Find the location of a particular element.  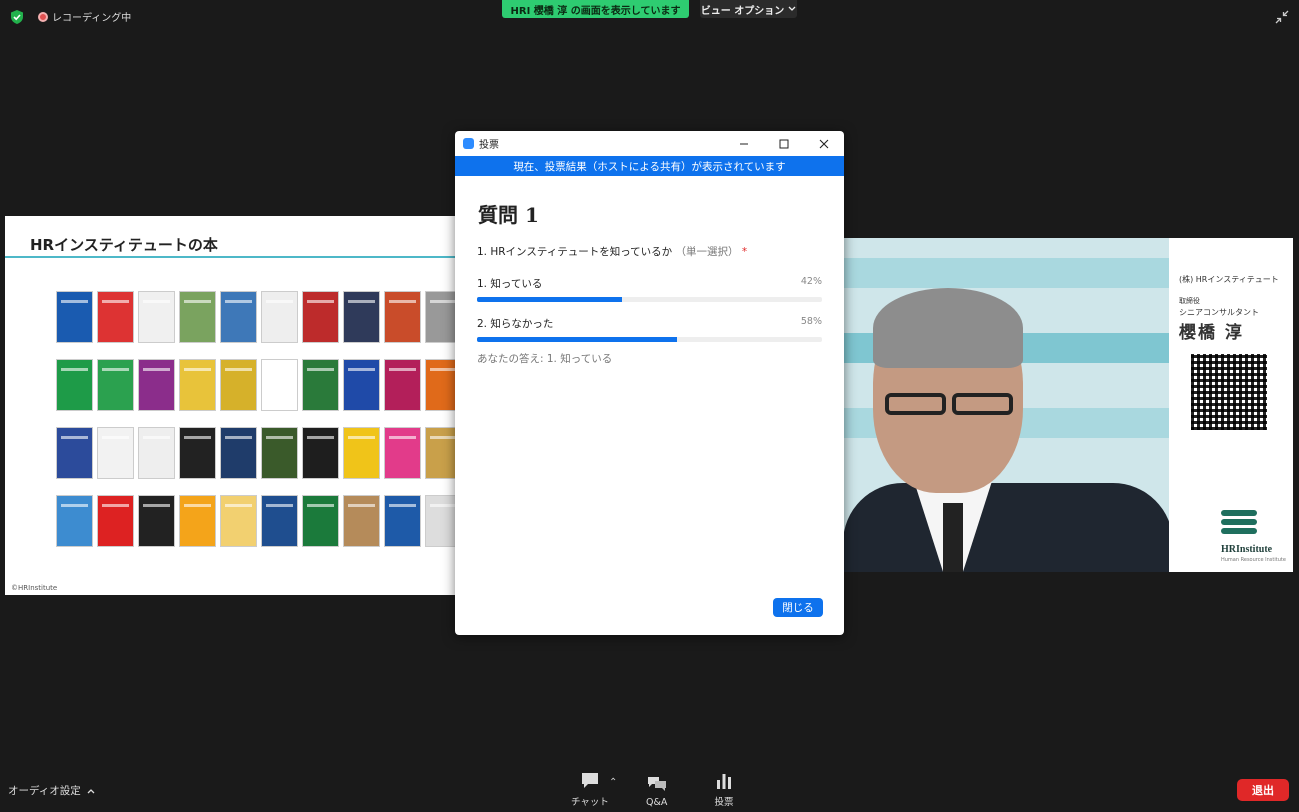

book-grid is located at coordinates (256, 419).